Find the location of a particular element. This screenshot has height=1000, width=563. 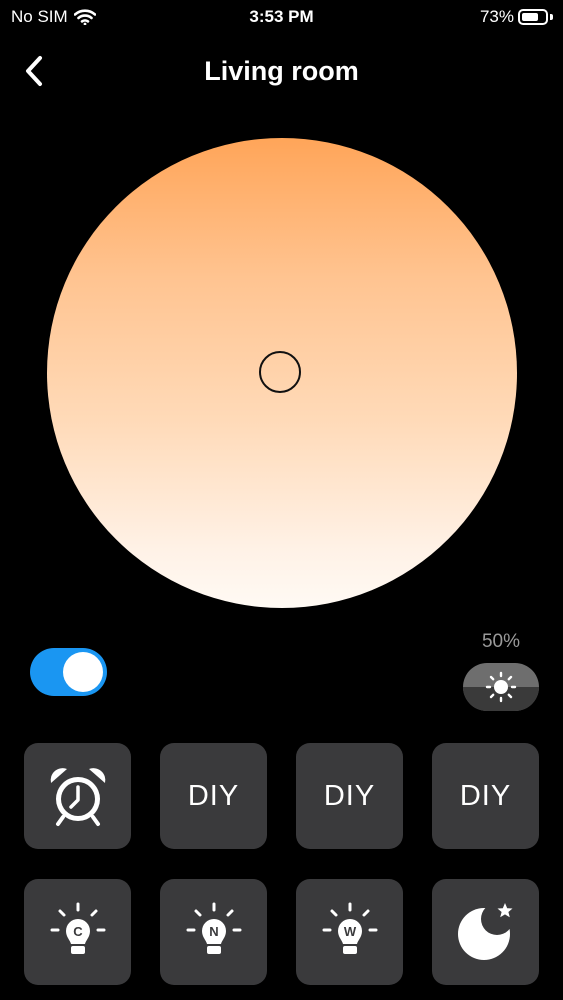

nav-bar: Living room is located at coordinates (281, 72).